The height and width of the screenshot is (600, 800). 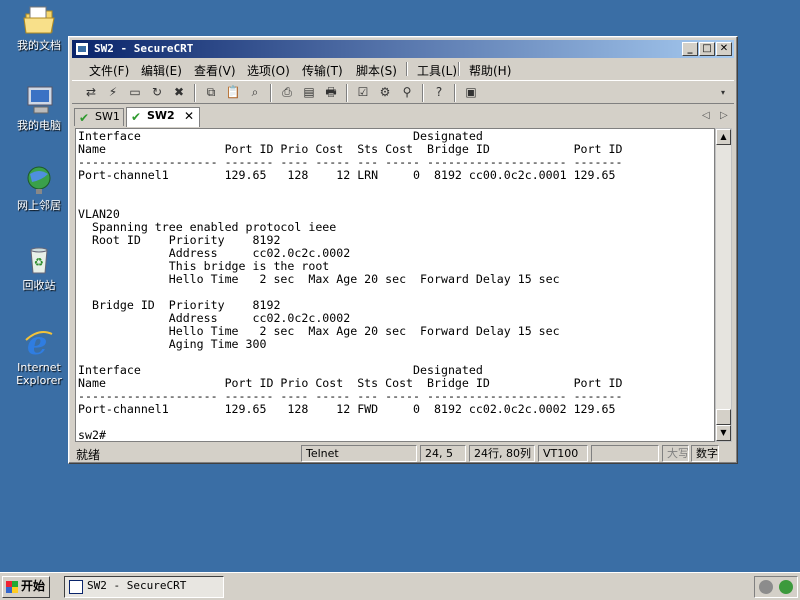 What do you see at coordinates (776, 587) in the screenshot?
I see `system-tray` at bounding box center [776, 587].